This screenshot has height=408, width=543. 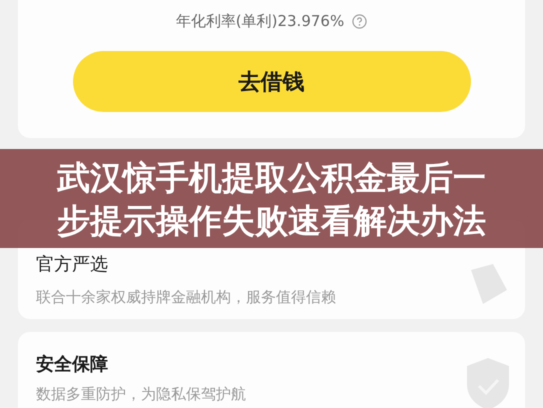 I want to click on feature-description: 联合十余家权威持牌金融机构，服务值得信赖, so click(x=186, y=297).